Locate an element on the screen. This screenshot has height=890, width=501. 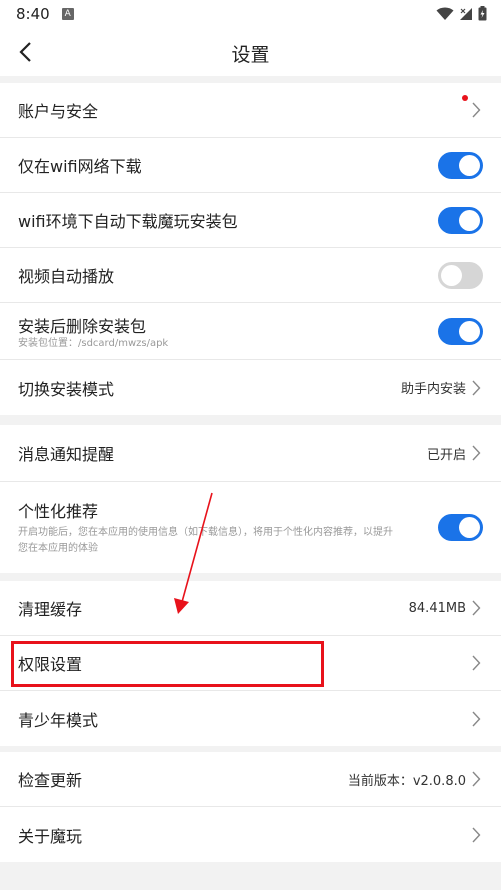
delete-after-install-toggle is located at coordinates (460, 331).